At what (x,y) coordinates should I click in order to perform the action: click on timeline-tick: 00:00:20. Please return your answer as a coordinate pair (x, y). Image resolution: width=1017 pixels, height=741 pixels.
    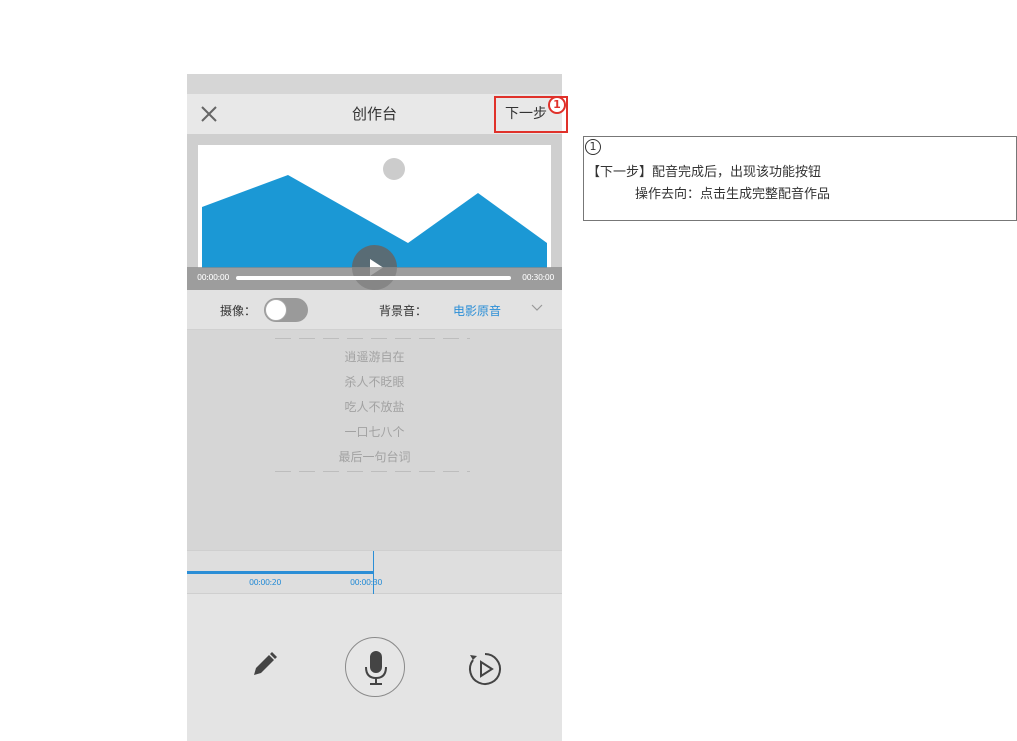
    Looking at the image, I should click on (265, 582).